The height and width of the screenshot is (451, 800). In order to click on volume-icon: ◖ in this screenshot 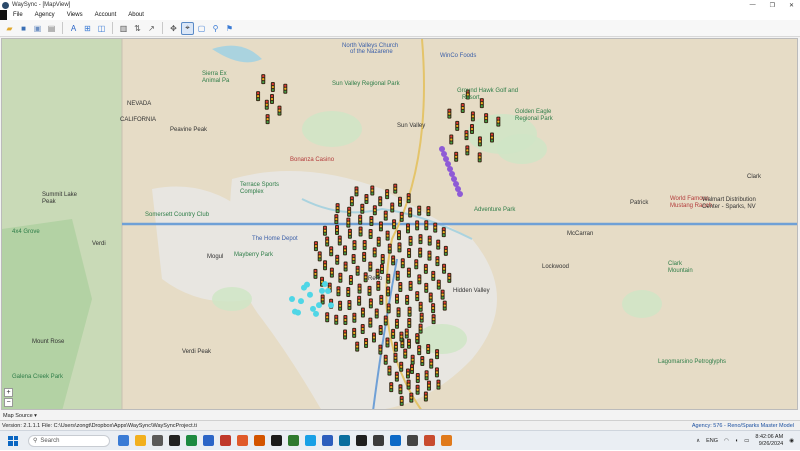, I will do `click(736, 441)`.